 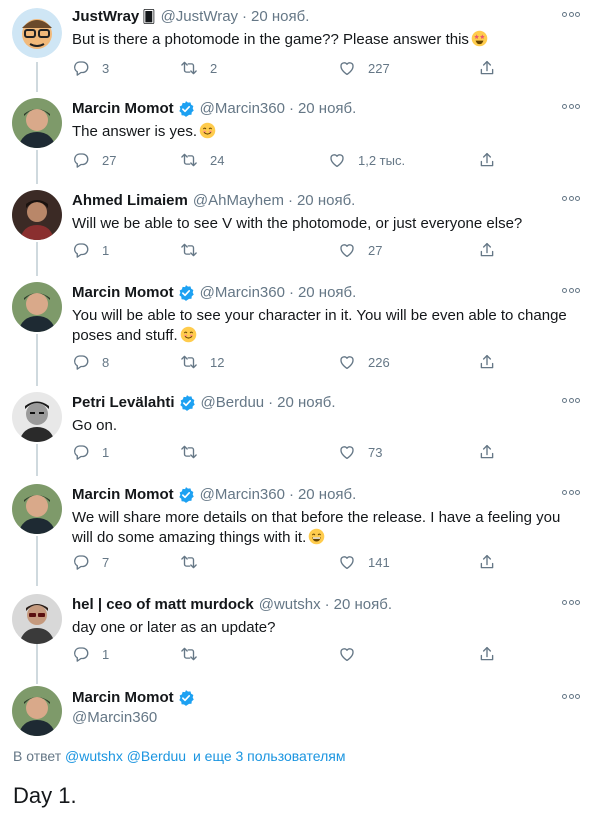 What do you see at coordinates (292, 452) in the screenshot?
I see `tweet-actions: 1 73` at bounding box center [292, 452].